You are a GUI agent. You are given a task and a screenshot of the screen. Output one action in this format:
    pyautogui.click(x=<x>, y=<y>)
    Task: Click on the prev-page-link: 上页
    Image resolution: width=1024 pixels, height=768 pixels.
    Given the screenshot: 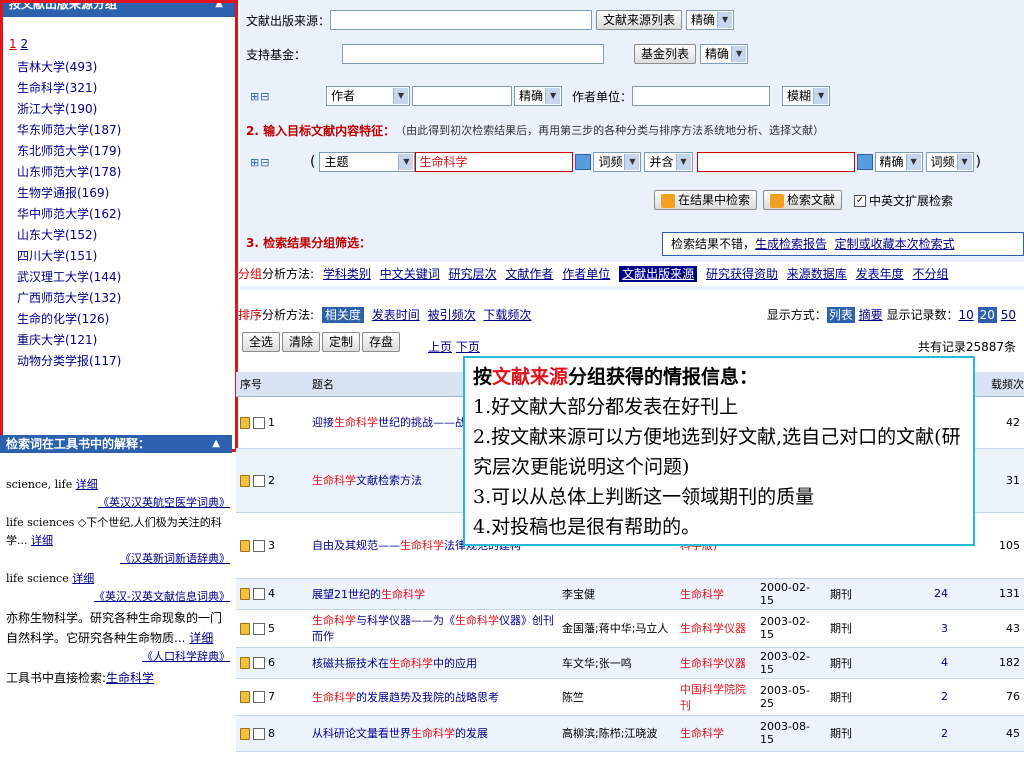 What is the action you would take?
    pyautogui.click(x=440, y=347)
    